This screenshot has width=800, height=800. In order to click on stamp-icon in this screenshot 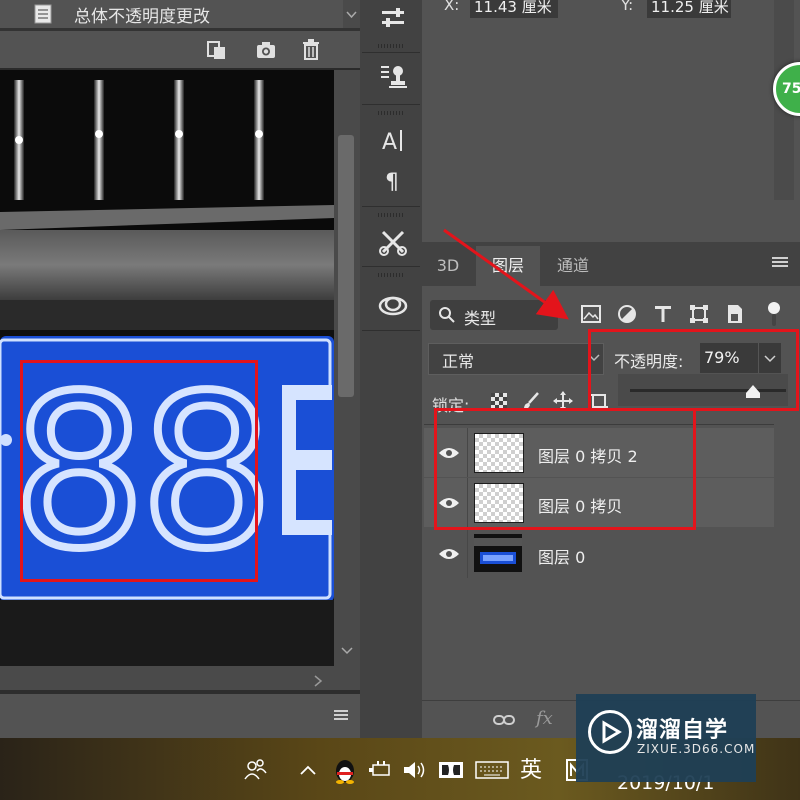, I will do `click(394, 77)`.